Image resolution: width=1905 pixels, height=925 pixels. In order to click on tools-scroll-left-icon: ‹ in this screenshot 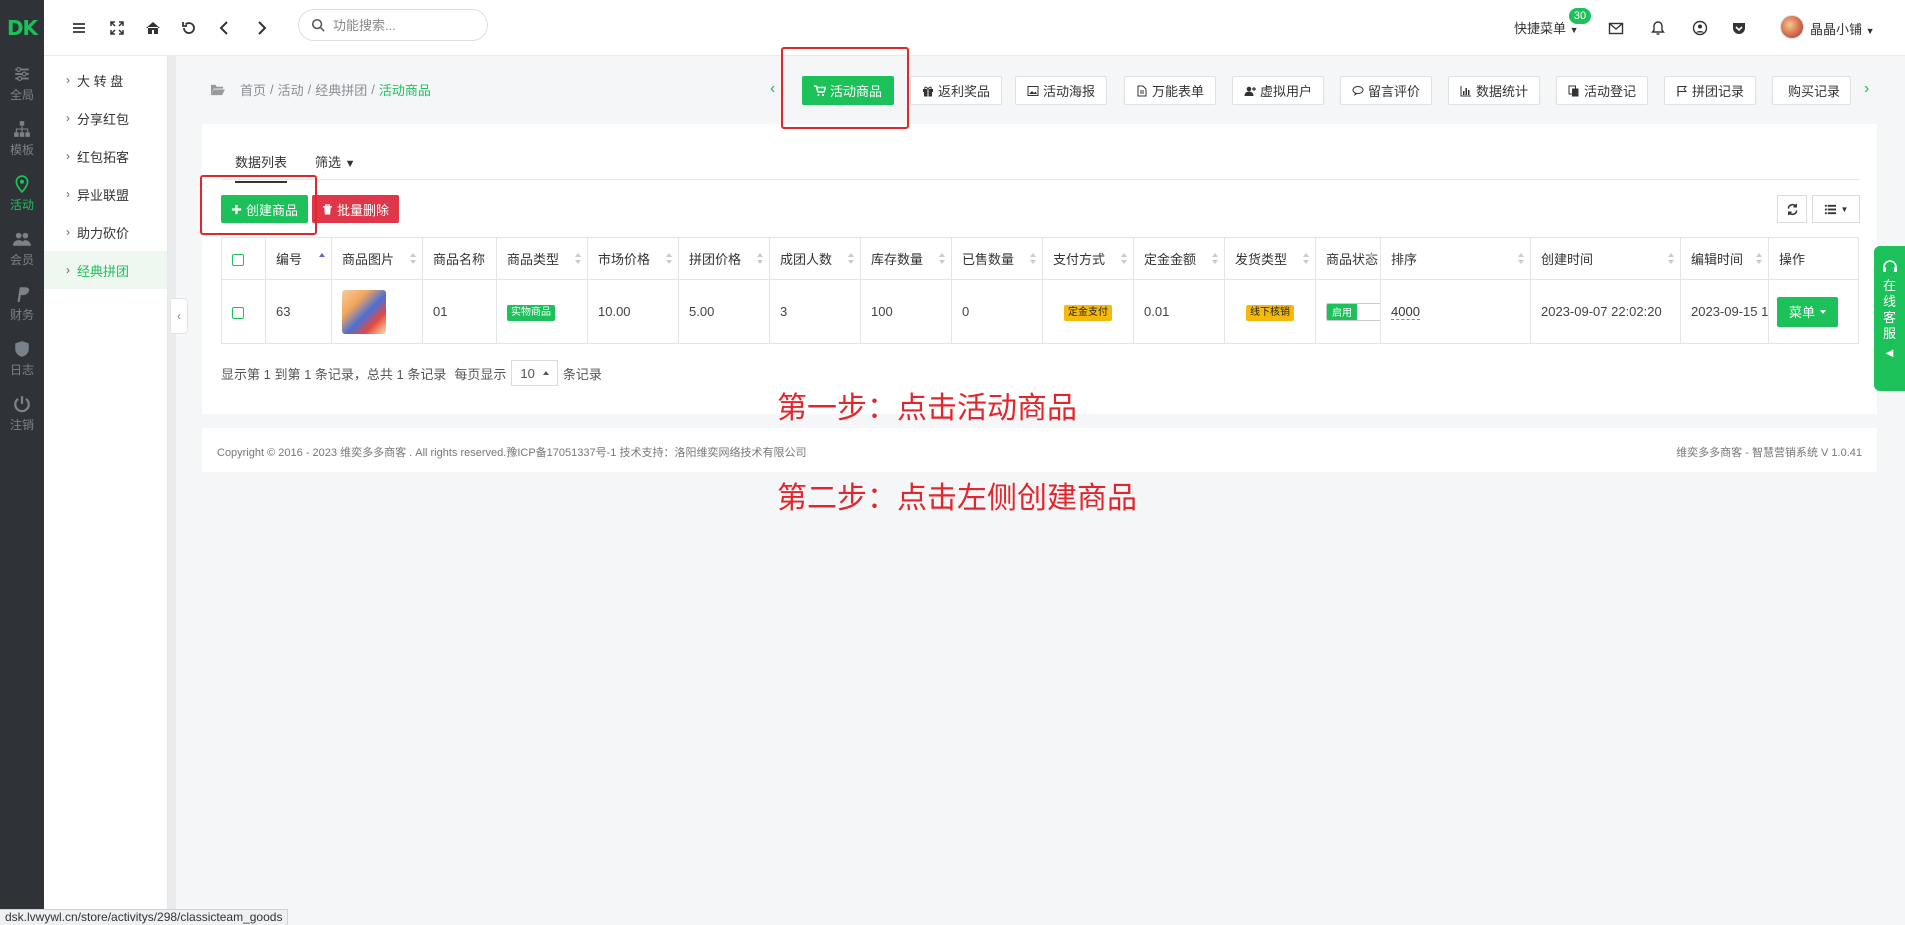, I will do `click(772, 89)`.